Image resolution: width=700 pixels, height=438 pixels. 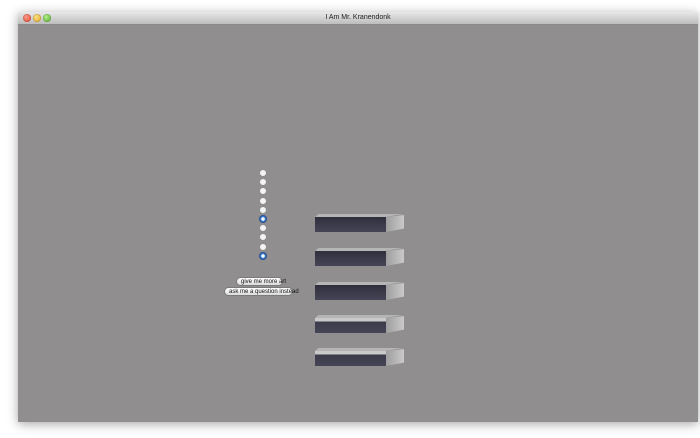 I want to click on window-title: I Am Mr. Kranendonk, so click(x=358, y=17).